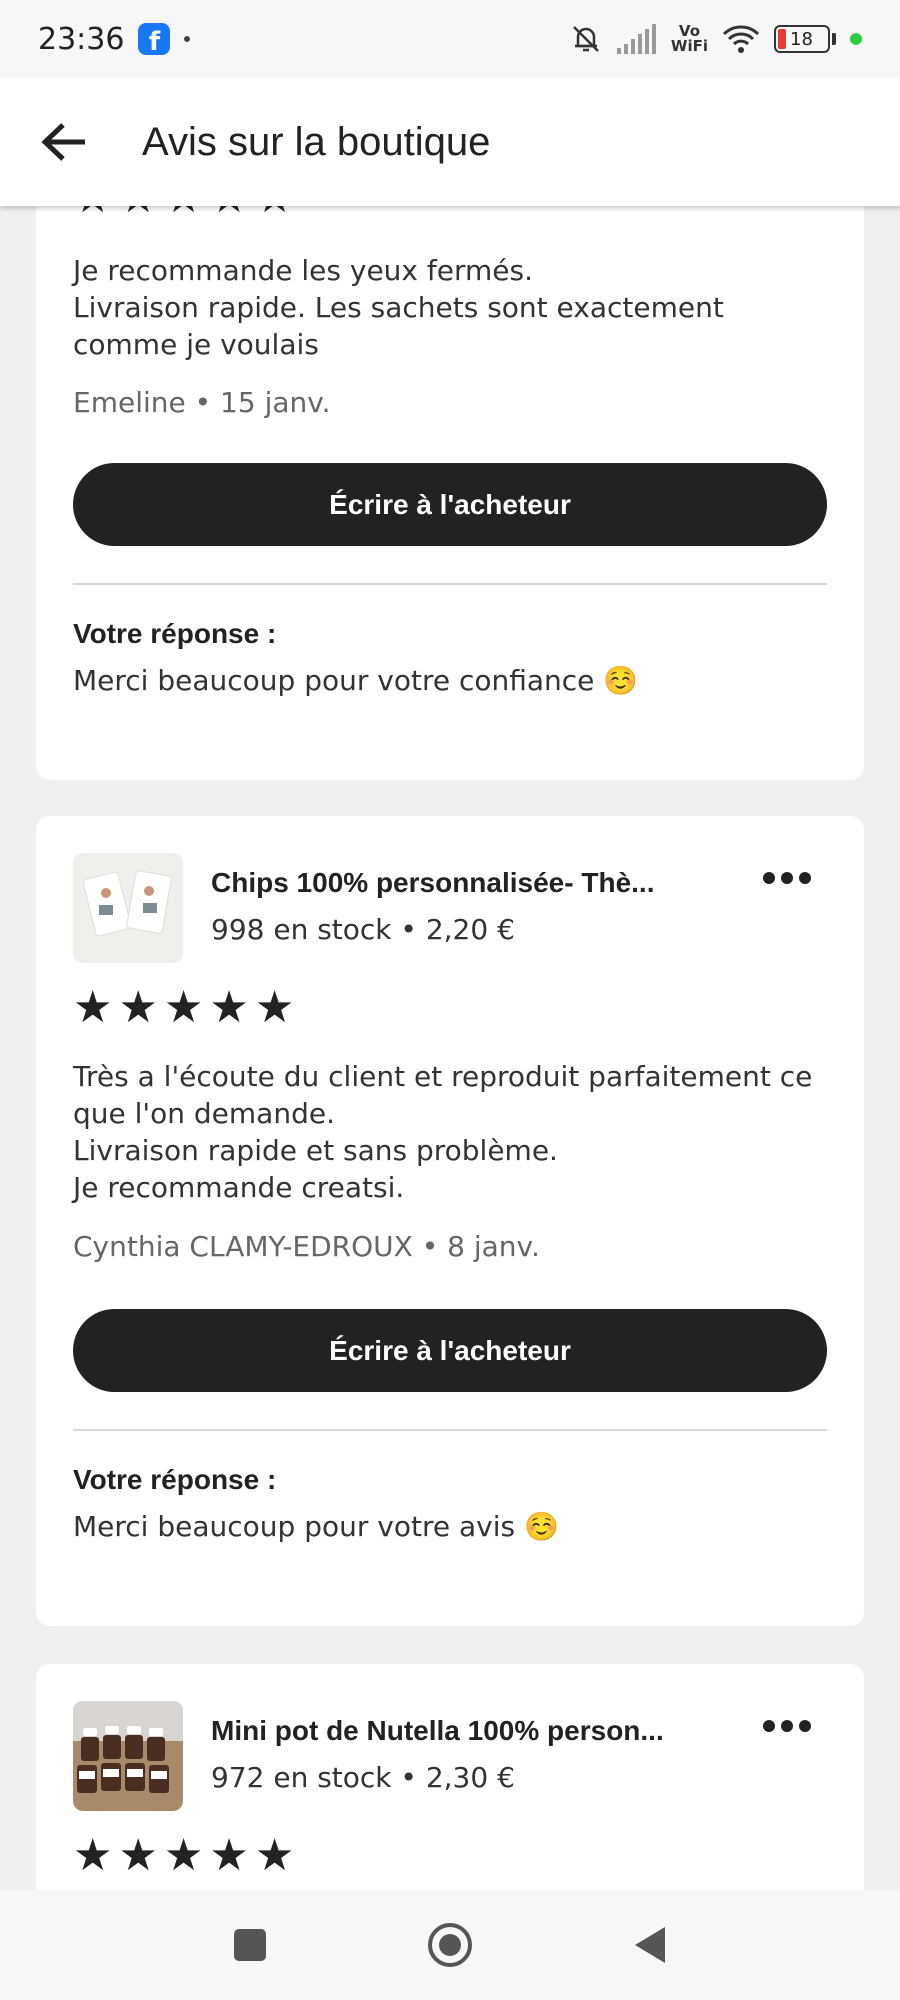 The image size is (900, 2000). Describe the element at coordinates (316, 141) in the screenshot. I see `page-title: Avis sur la boutique` at that location.